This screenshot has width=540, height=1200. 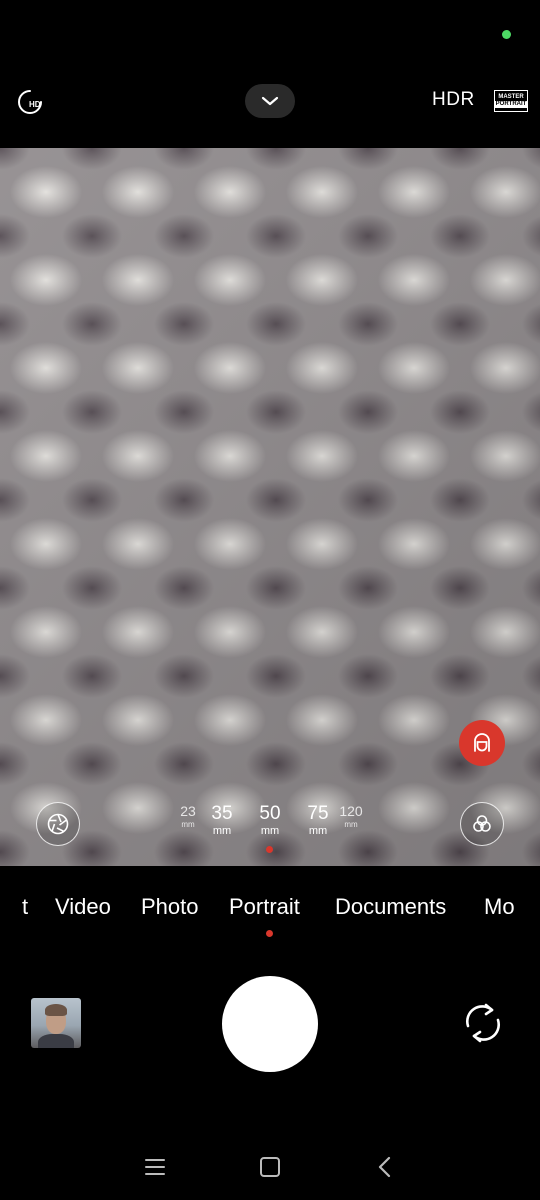 I want to click on master-label: MASTER, so click(x=511, y=97).